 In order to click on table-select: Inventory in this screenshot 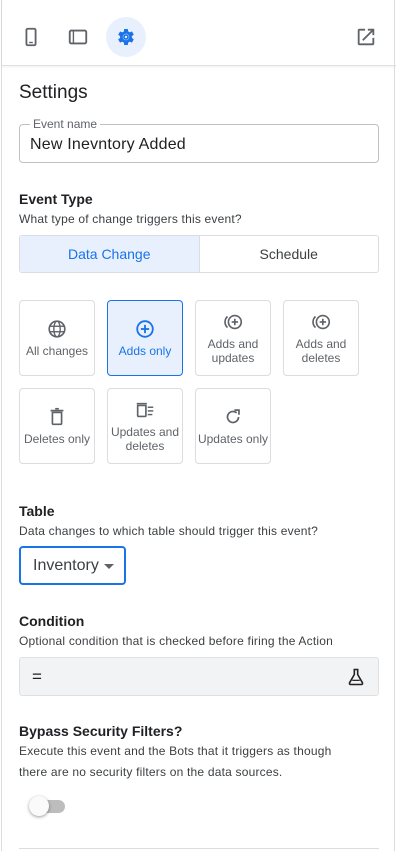, I will do `click(72, 565)`.